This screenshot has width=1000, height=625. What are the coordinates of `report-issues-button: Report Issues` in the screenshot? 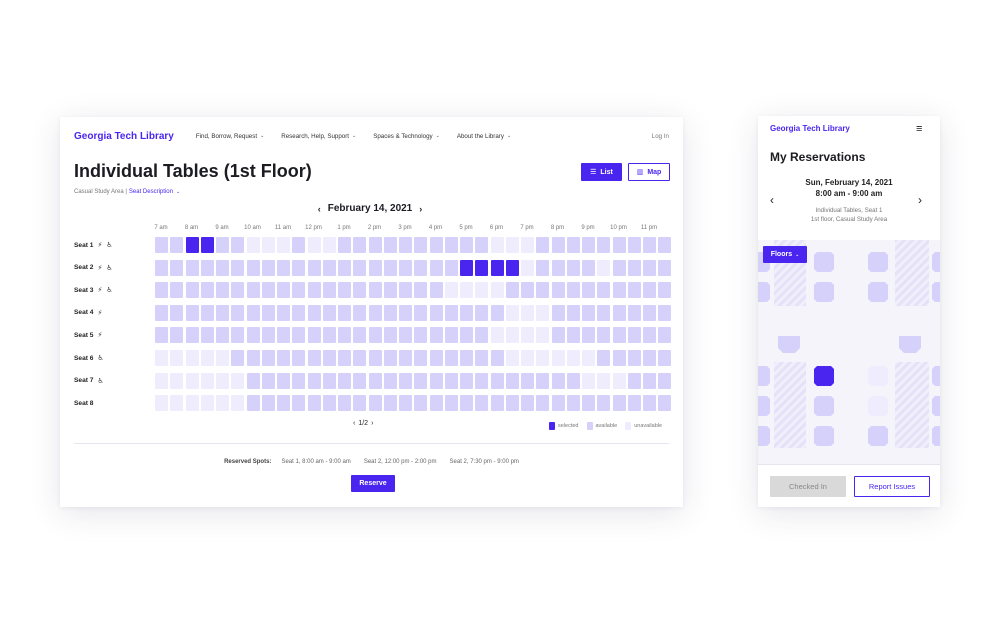 It's located at (892, 486).